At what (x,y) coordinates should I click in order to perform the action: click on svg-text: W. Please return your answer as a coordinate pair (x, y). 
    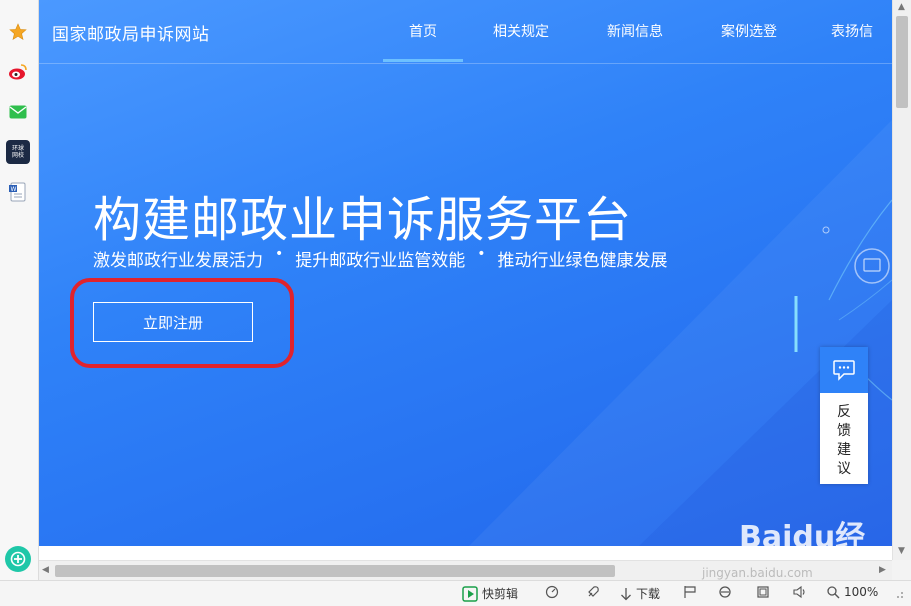
    Looking at the image, I should click on (14, 189).